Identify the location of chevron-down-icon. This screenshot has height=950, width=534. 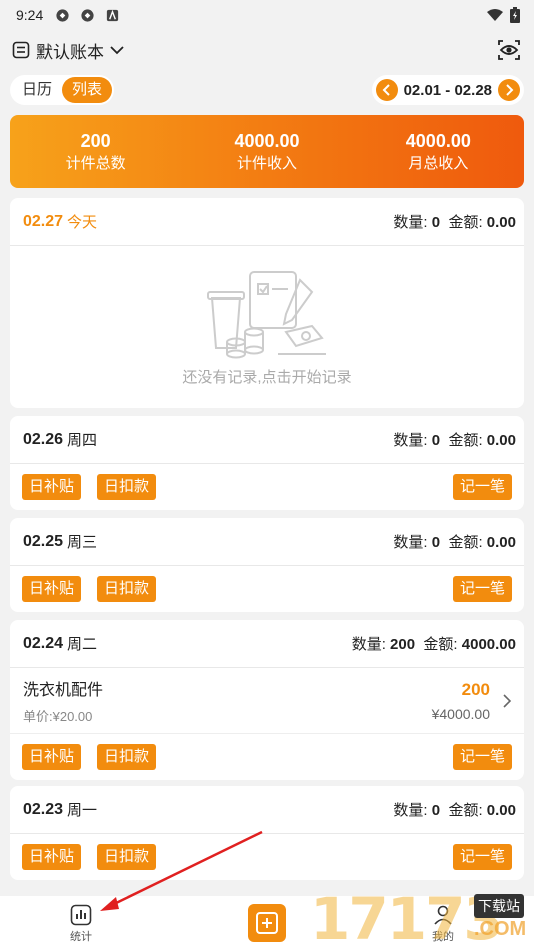
(117, 50).